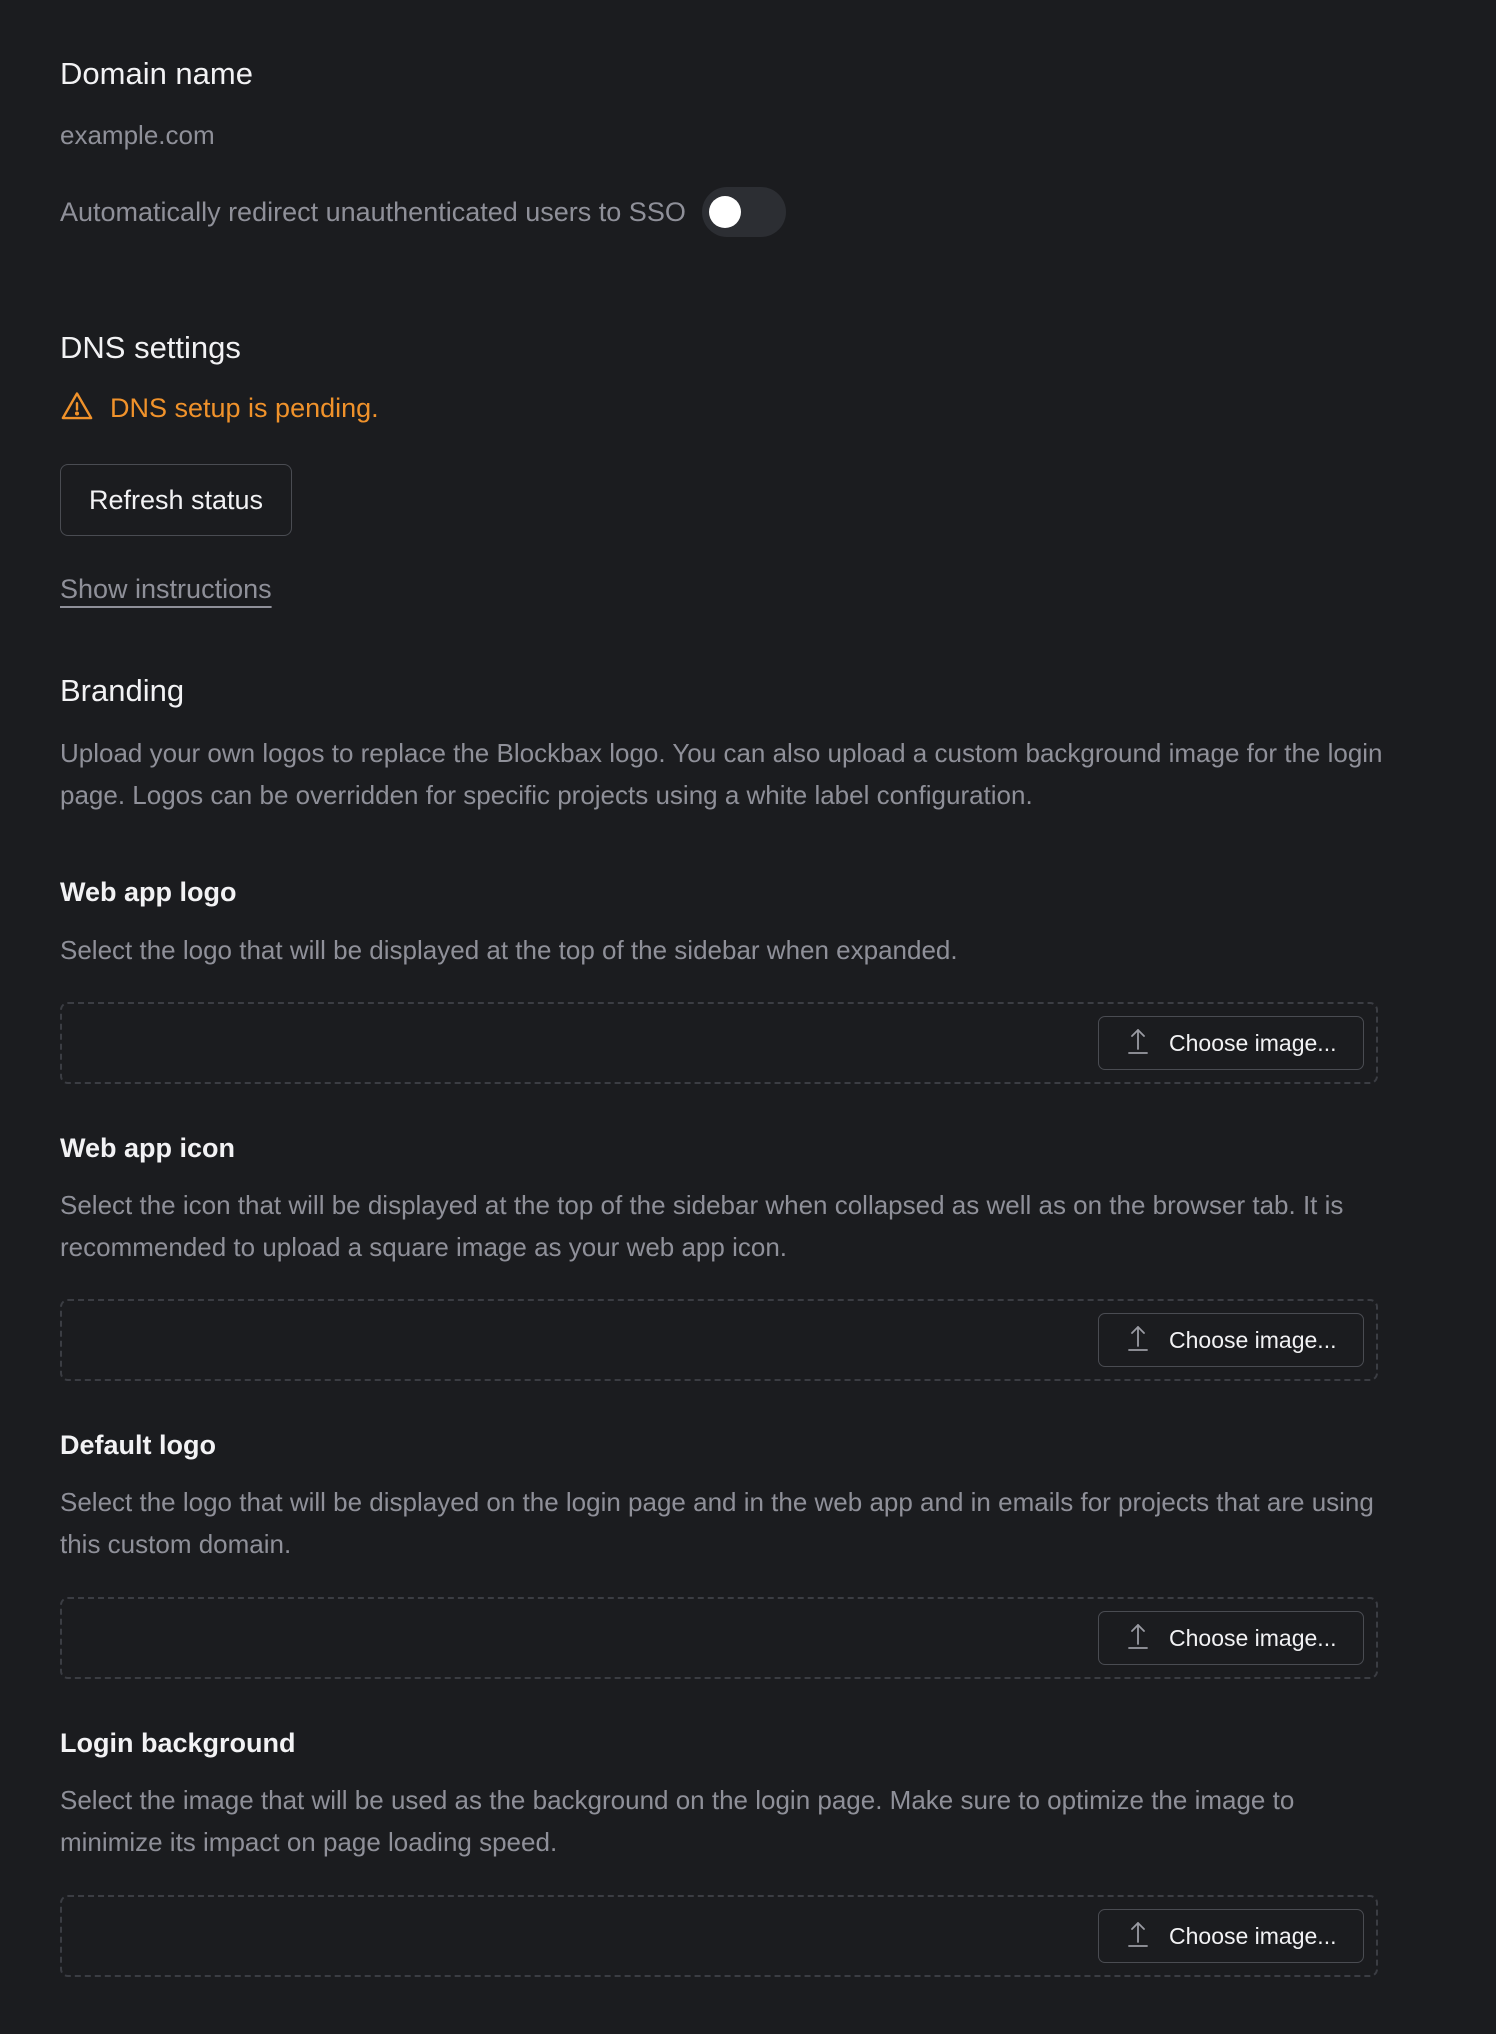 This screenshot has height=2034, width=1496. What do you see at coordinates (150, 347) in the screenshot?
I see `dns-settings-heading: DNS settings` at bounding box center [150, 347].